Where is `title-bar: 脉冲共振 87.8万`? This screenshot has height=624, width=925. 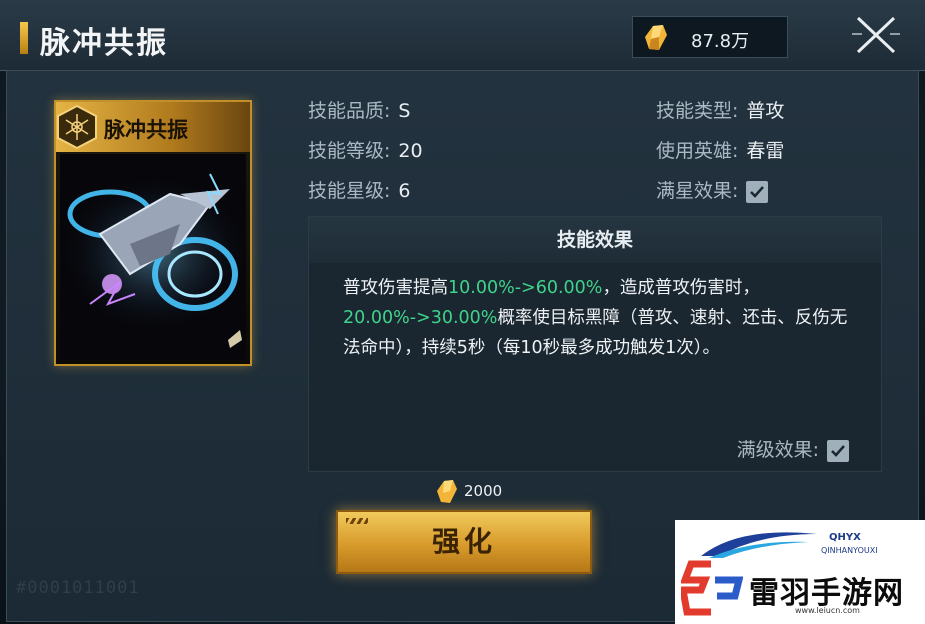
title-bar: 脉冲共振 87.8万 is located at coordinates (462, 35).